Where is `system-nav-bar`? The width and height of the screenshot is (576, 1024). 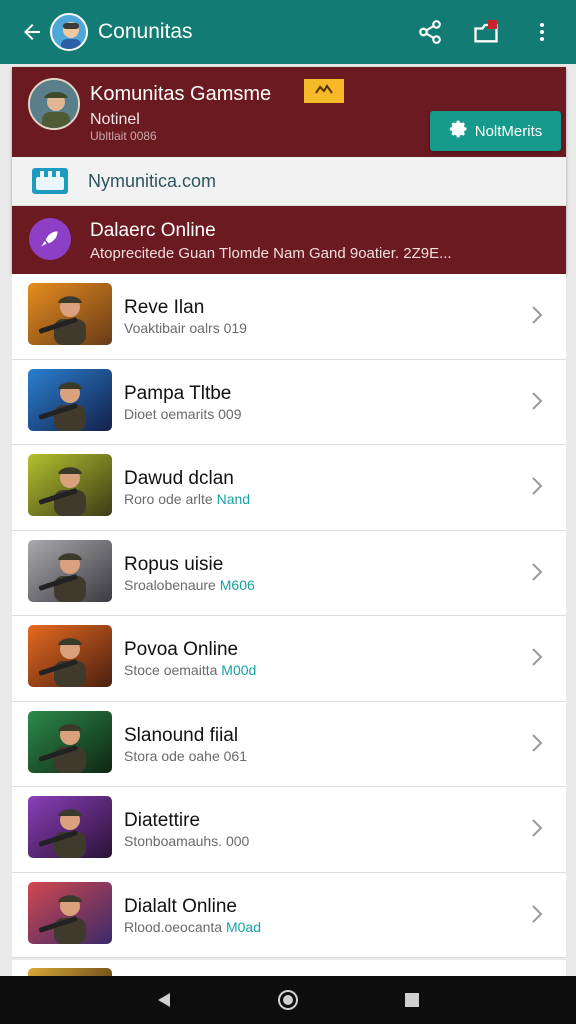 system-nav-bar is located at coordinates (288, 1000).